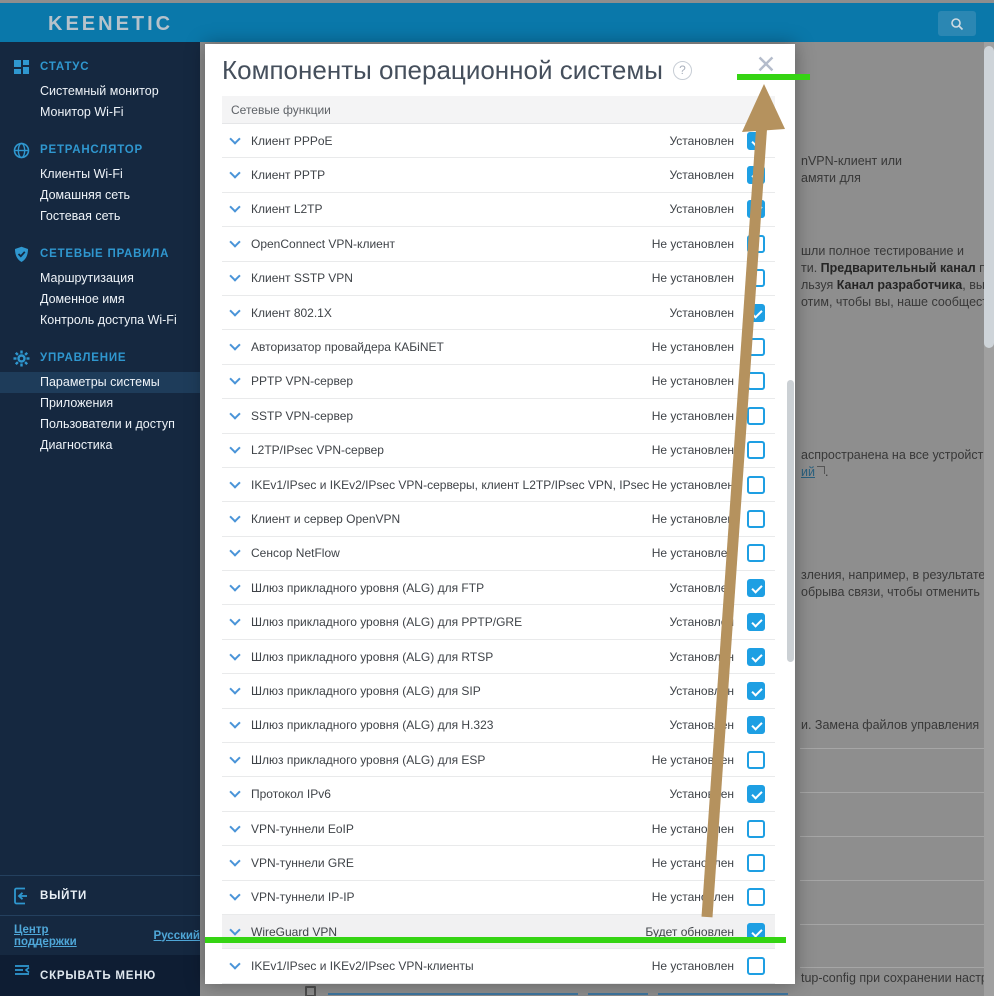 This screenshot has height=996, width=994. Describe the element at coordinates (100, 278) in the screenshot. I see `sidebar-item: Маршрутизация` at that location.